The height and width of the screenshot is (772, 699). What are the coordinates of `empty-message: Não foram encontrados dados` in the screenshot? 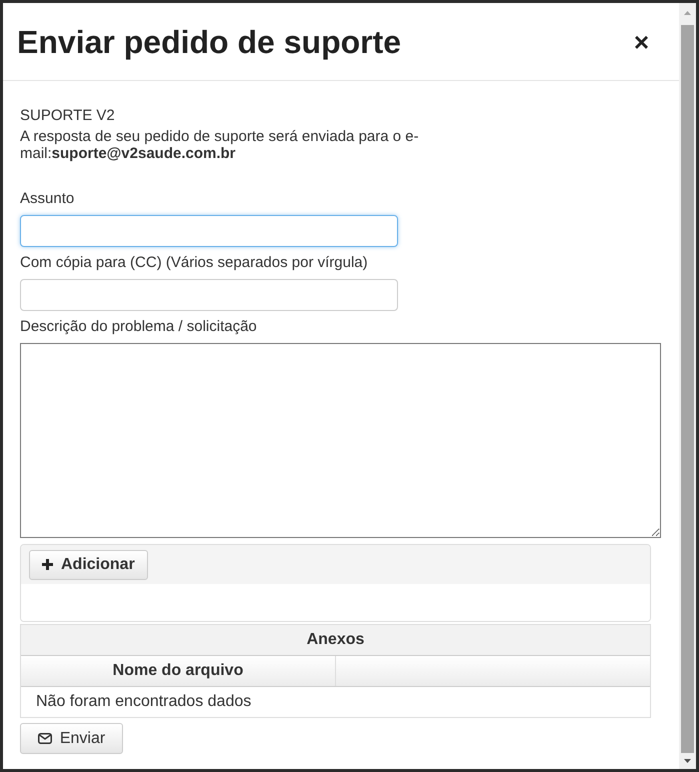 It's located at (144, 702).